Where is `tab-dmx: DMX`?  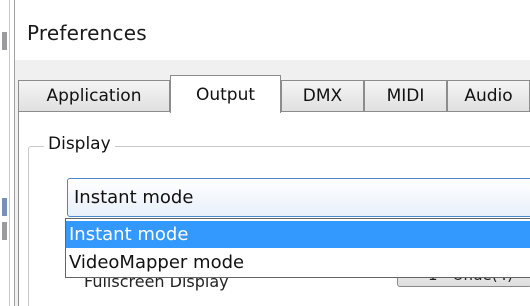
tab-dmx: DMX is located at coordinates (322, 95).